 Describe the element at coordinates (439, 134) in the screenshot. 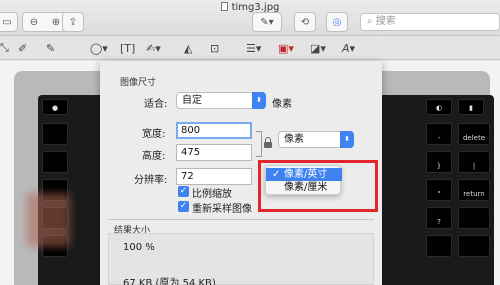

I see `key: -` at that location.